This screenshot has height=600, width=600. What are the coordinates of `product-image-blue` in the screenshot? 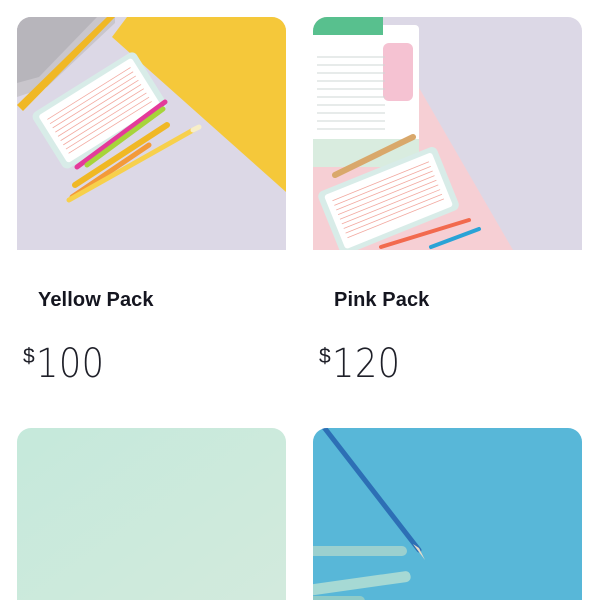 It's located at (447, 514).